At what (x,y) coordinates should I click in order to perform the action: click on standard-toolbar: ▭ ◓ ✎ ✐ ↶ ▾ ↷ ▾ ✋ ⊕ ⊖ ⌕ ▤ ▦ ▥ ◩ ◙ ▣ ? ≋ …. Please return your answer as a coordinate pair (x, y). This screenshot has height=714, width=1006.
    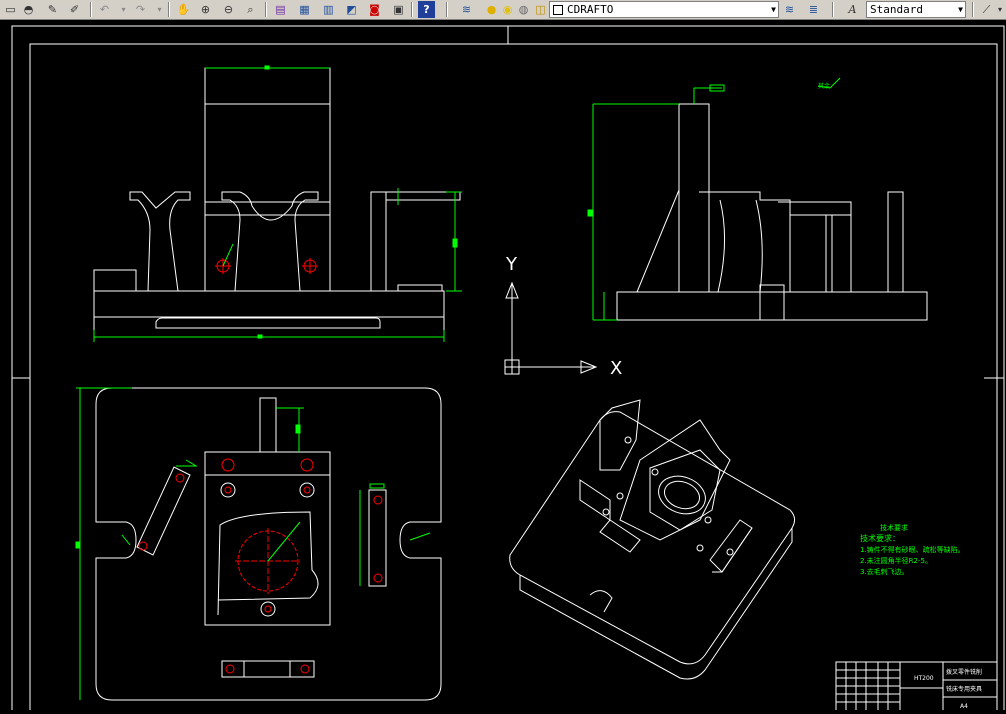
    Looking at the image, I should click on (503, 10).